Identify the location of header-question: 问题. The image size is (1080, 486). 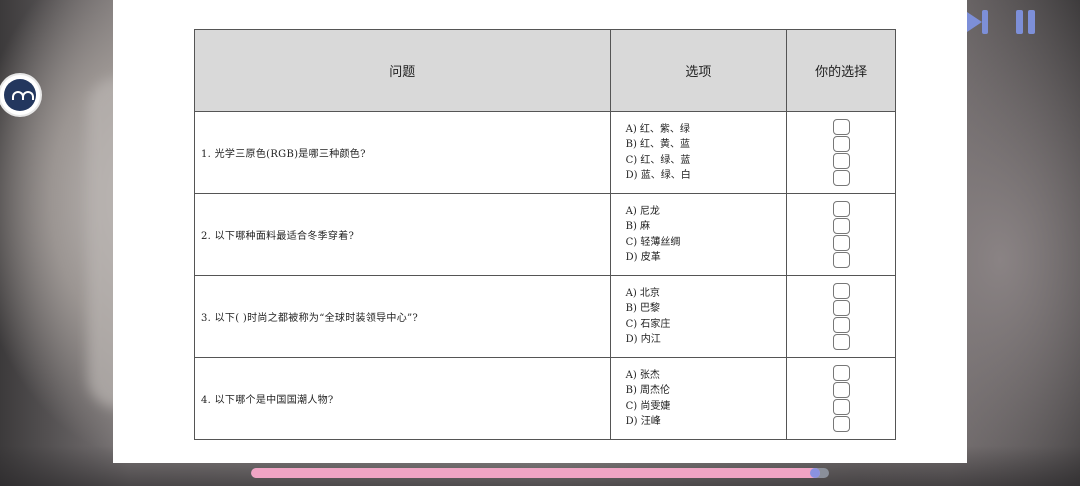
(402, 70).